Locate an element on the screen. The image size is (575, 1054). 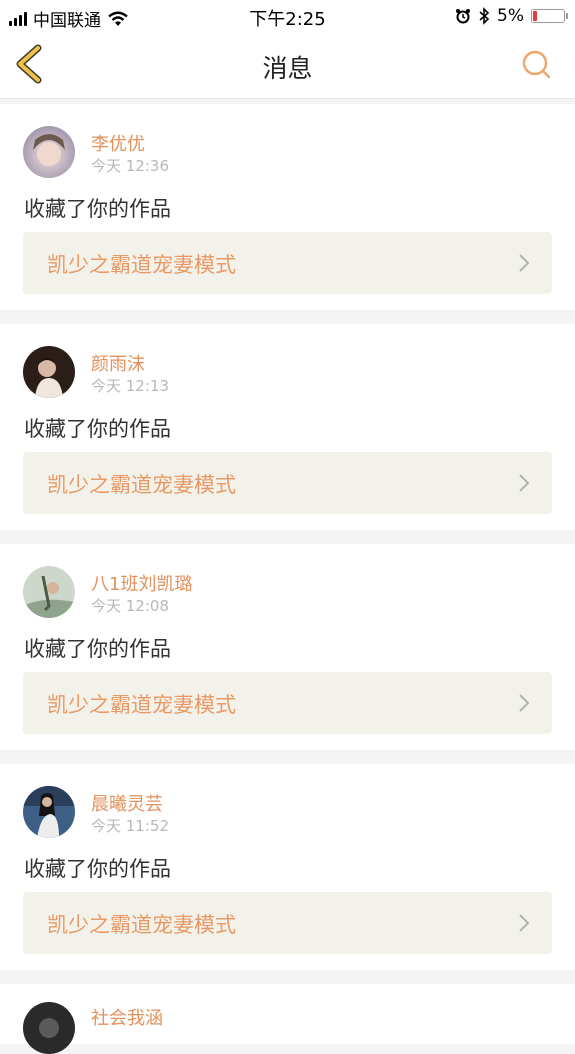
search-icon is located at coordinates (536, 64).